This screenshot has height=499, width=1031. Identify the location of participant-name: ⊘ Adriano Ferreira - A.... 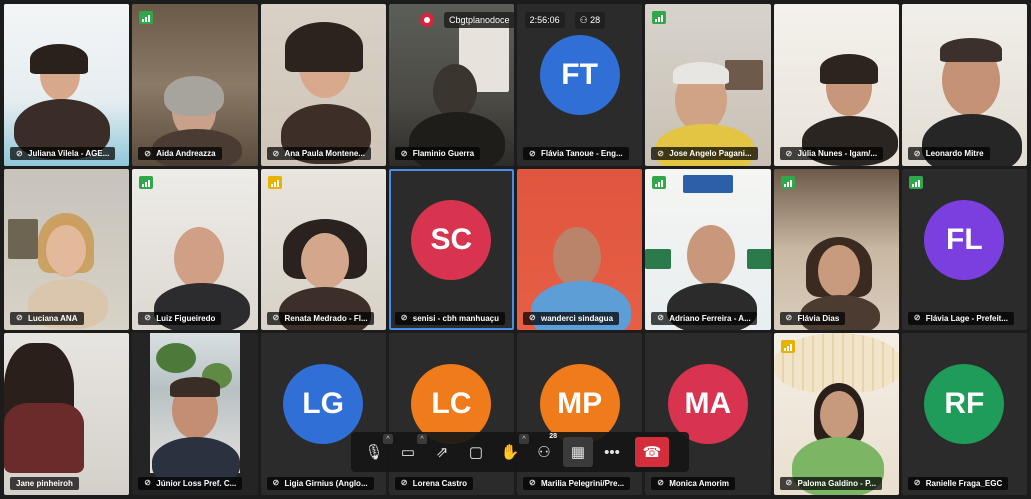
(704, 318).